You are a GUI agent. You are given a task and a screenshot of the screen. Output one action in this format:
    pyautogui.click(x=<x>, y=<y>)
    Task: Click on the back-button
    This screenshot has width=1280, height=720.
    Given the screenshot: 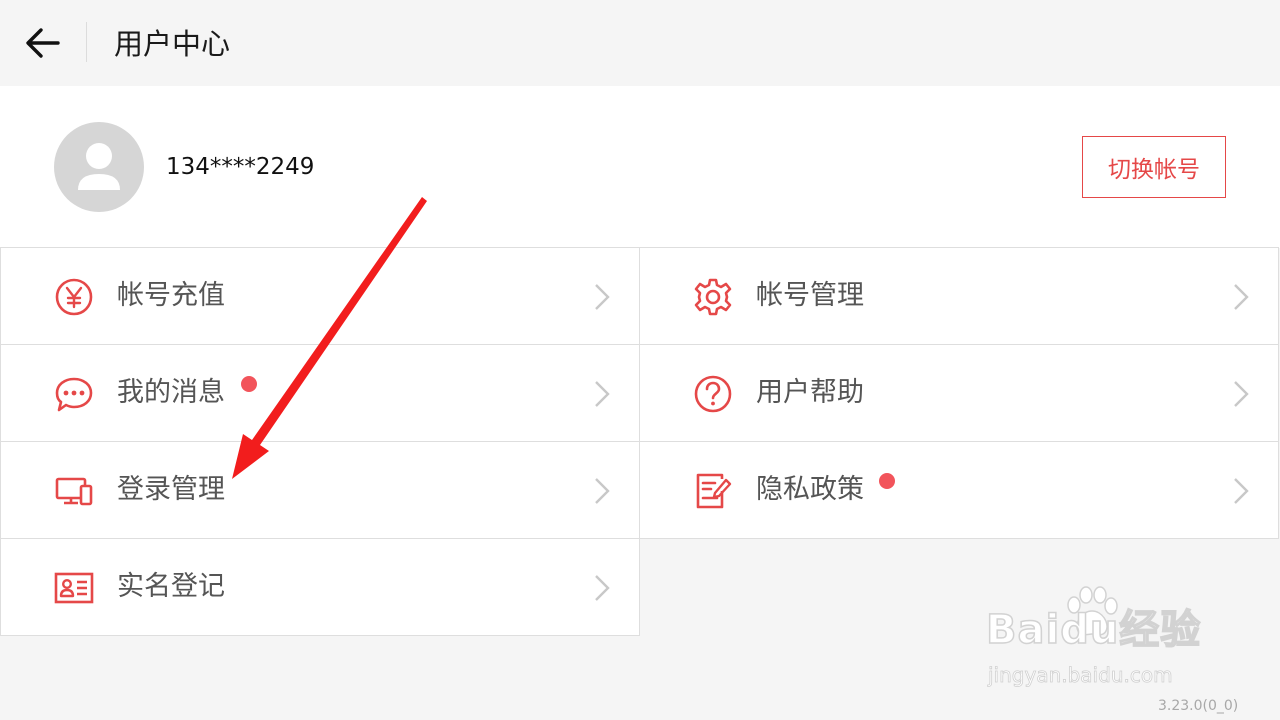 What is the action you would take?
    pyautogui.click(x=42, y=43)
    